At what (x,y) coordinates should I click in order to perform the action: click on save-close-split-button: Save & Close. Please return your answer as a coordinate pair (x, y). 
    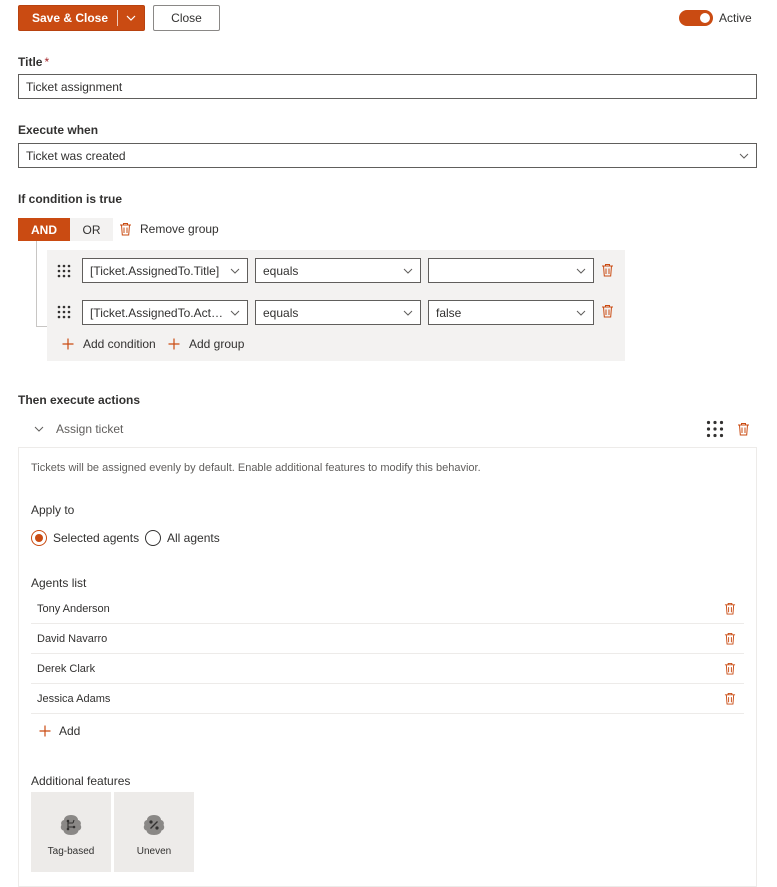
    Looking at the image, I should click on (81, 18).